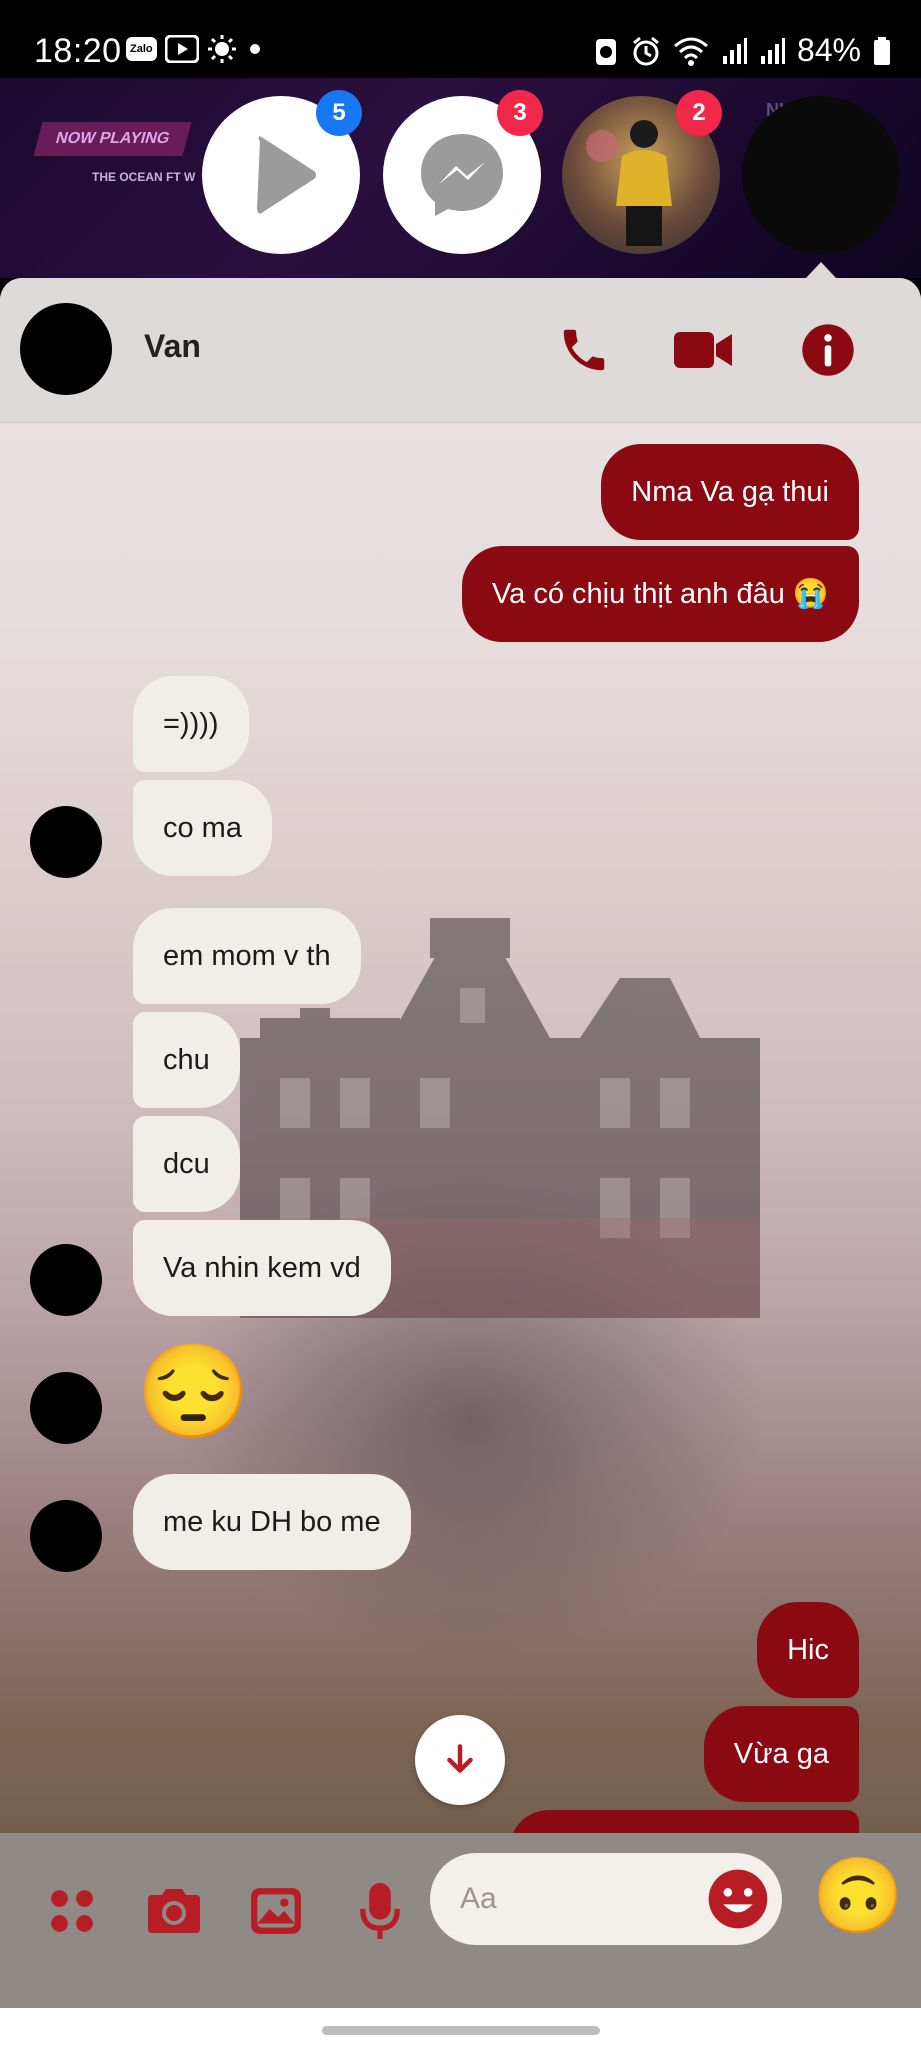  I want to click on camera-button, so click(174, 1911).